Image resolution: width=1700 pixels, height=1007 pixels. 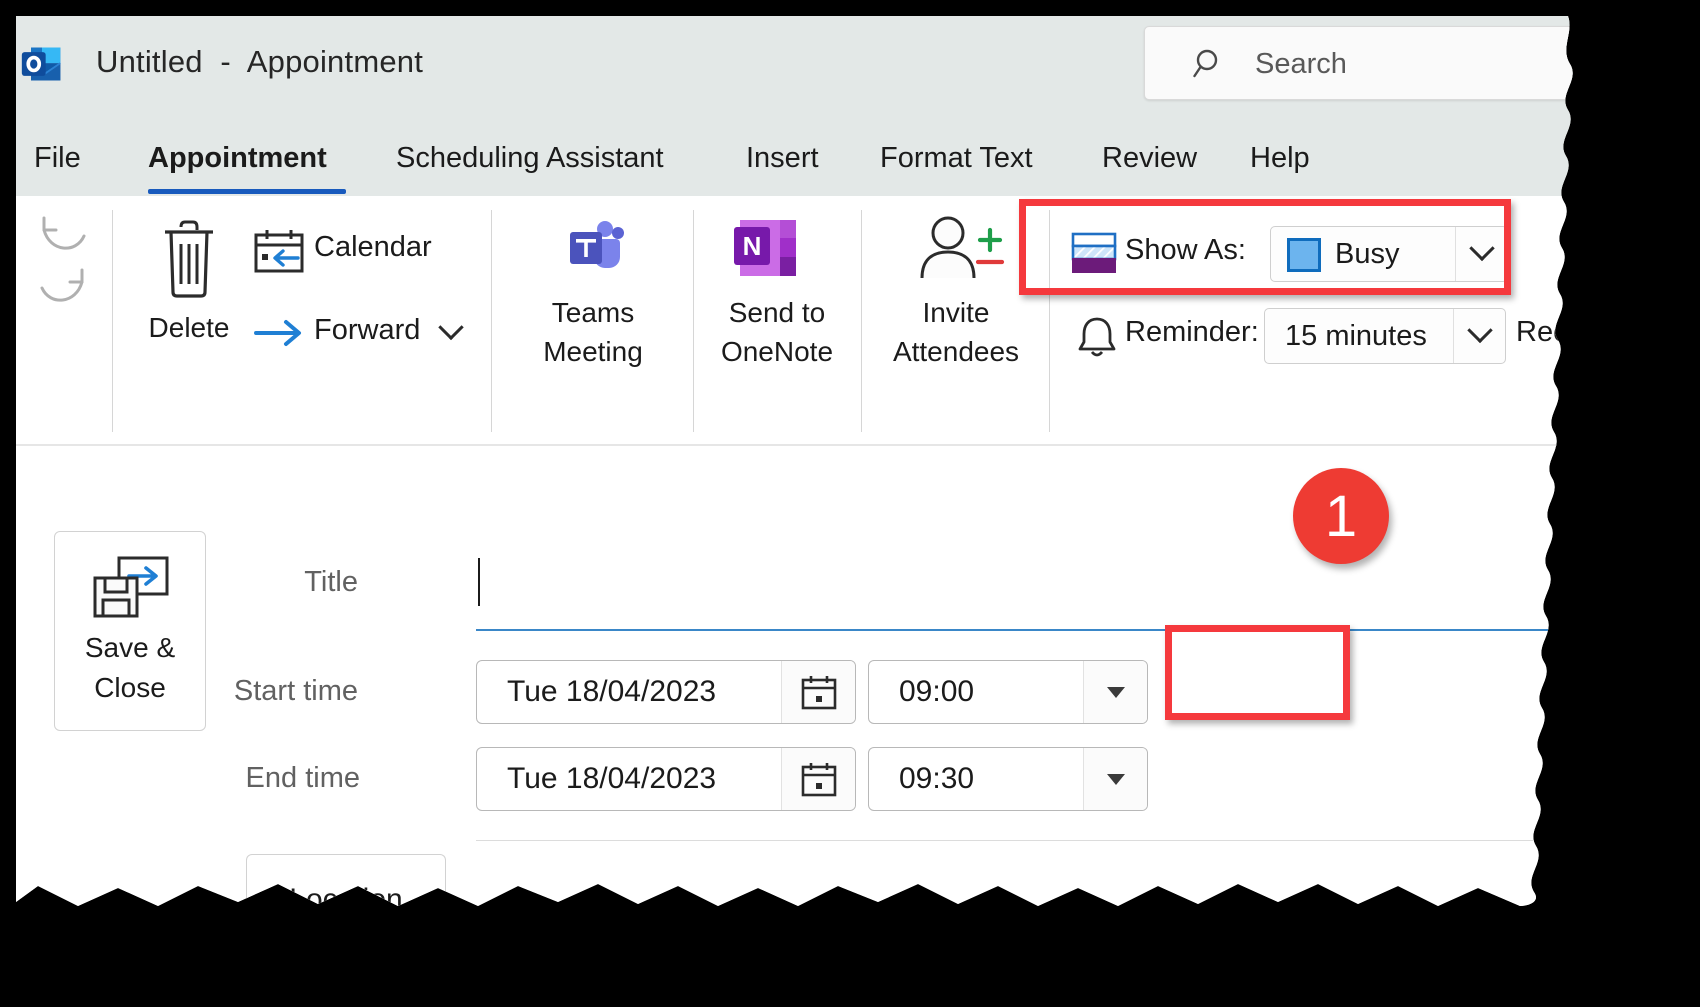 I want to click on save-and-close-icon, so click(x=131, y=587).